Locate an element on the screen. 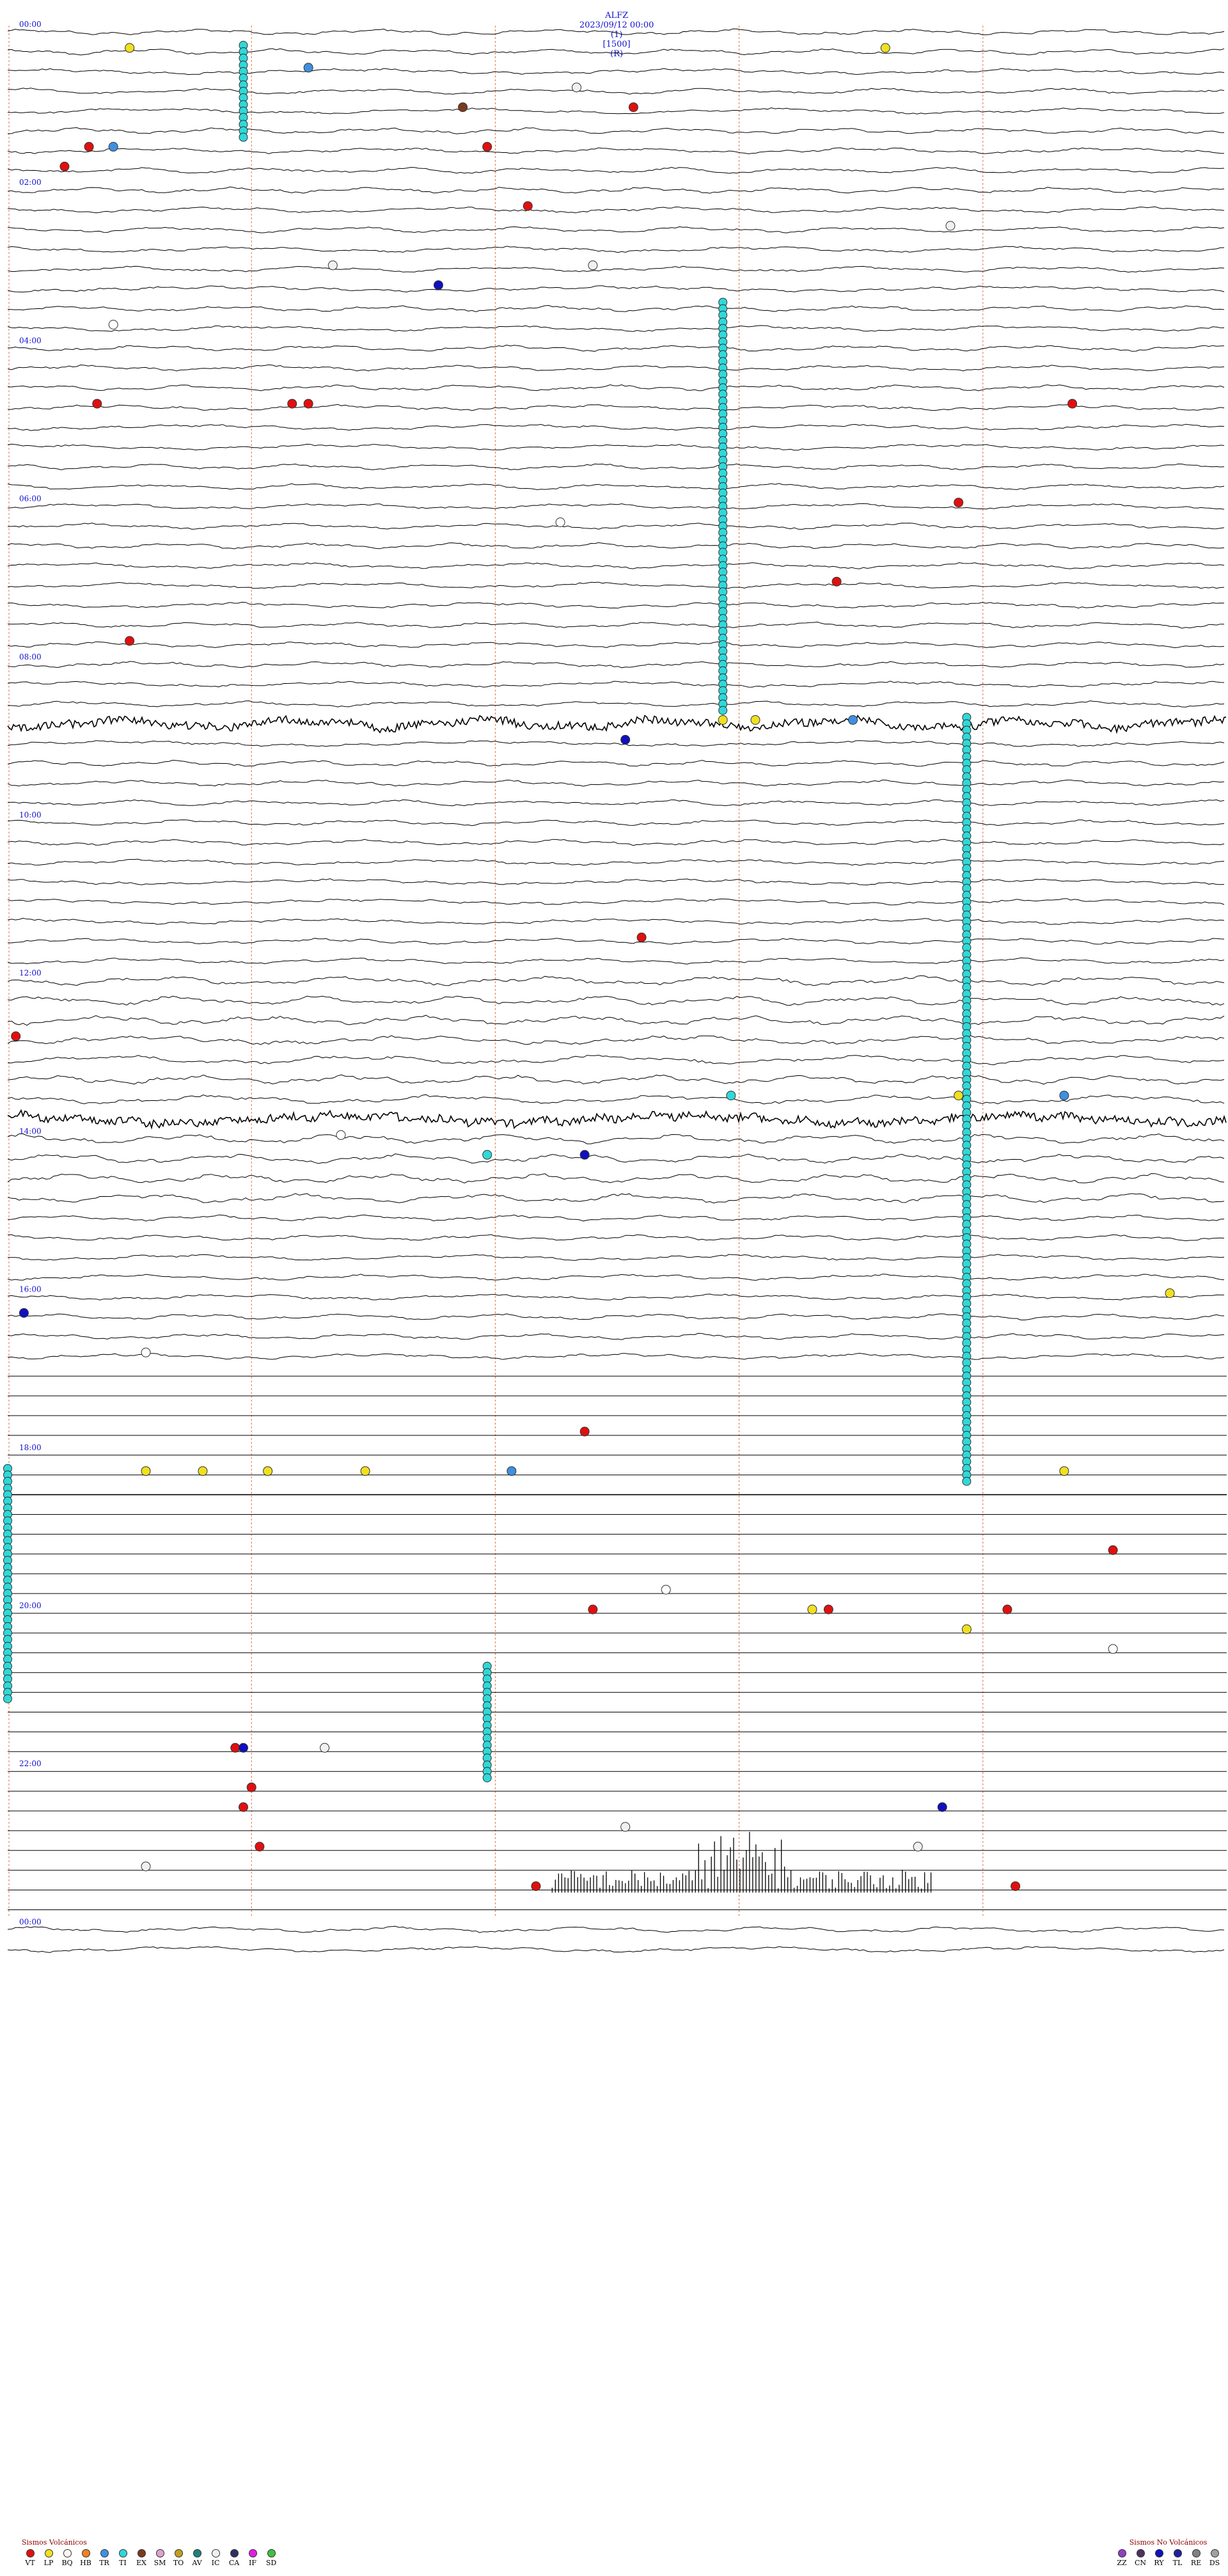  legend-non-volcanic-dot-ry is located at coordinates (1158, 2553).